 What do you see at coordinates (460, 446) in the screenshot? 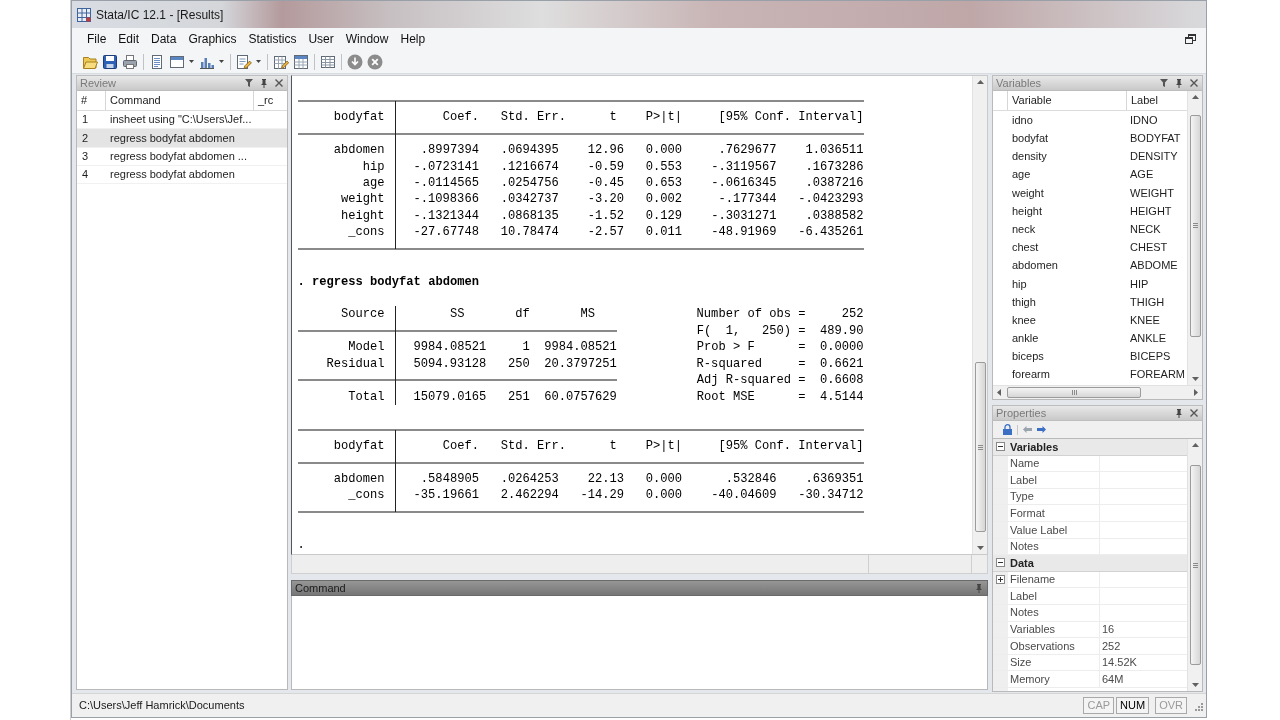
I see `column-header: Coef.` at bounding box center [460, 446].